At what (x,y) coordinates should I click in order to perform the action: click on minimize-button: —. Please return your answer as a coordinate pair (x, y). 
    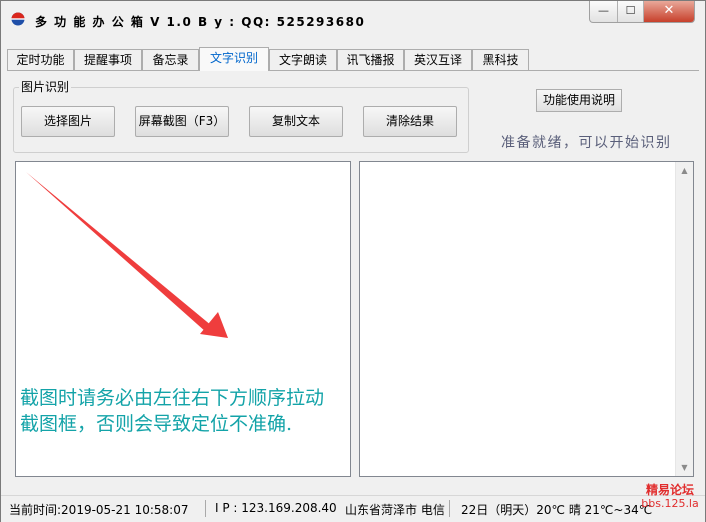
    Looking at the image, I should click on (604, 11).